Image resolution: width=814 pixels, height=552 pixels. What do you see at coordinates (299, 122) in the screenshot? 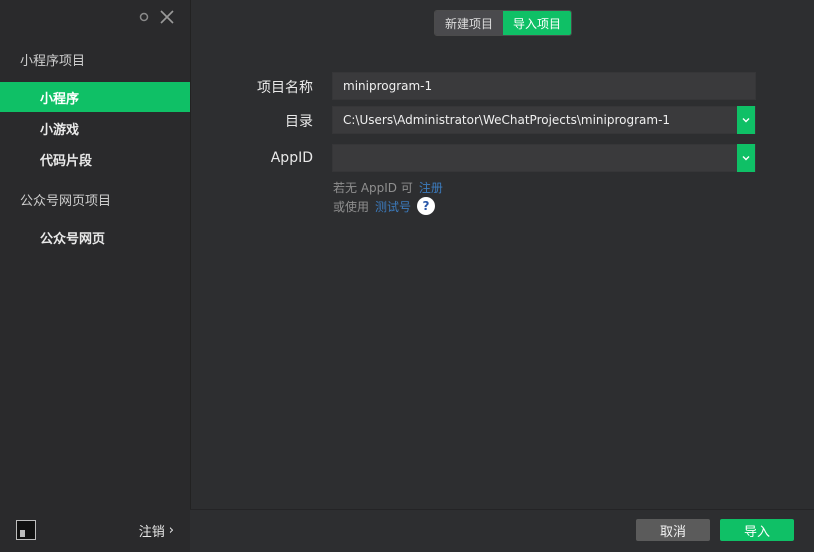
I see `directory-label: 目录` at bounding box center [299, 122].